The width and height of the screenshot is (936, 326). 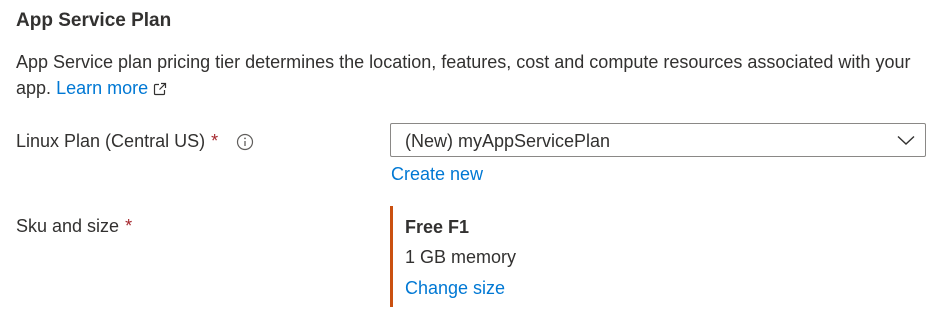 What do you see at coordinates (437, 174) in the screenshot?
I see `create-new-link: Create new` at bounding box center [437, 174].